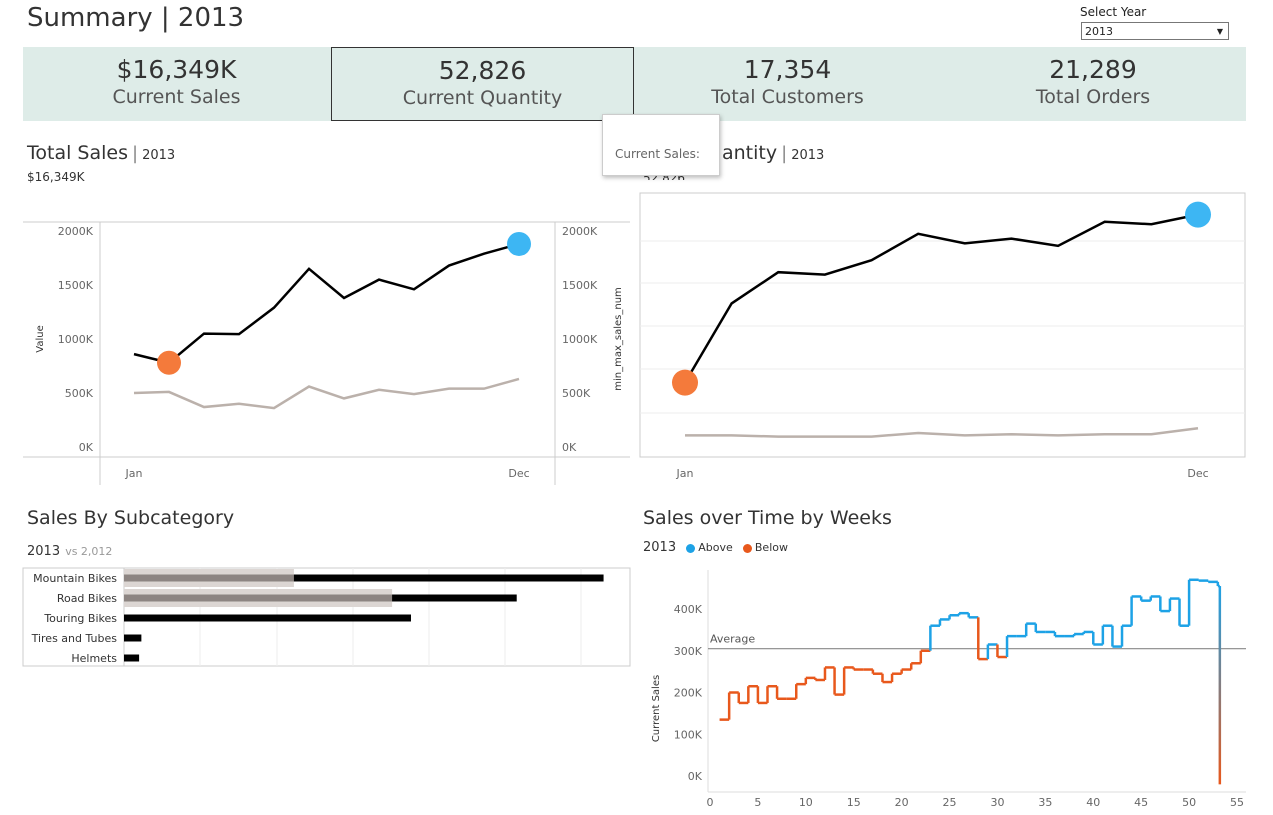 This screenshot has height=815, width=1273. I want to click on kpi-value: $16,349K, so click(176, 69).